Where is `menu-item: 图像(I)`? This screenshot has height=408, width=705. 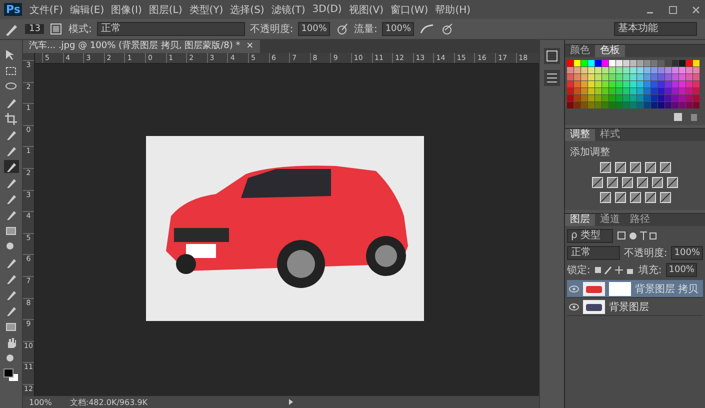
menu-item: 图像(I) is located at coordinates (126, 9).